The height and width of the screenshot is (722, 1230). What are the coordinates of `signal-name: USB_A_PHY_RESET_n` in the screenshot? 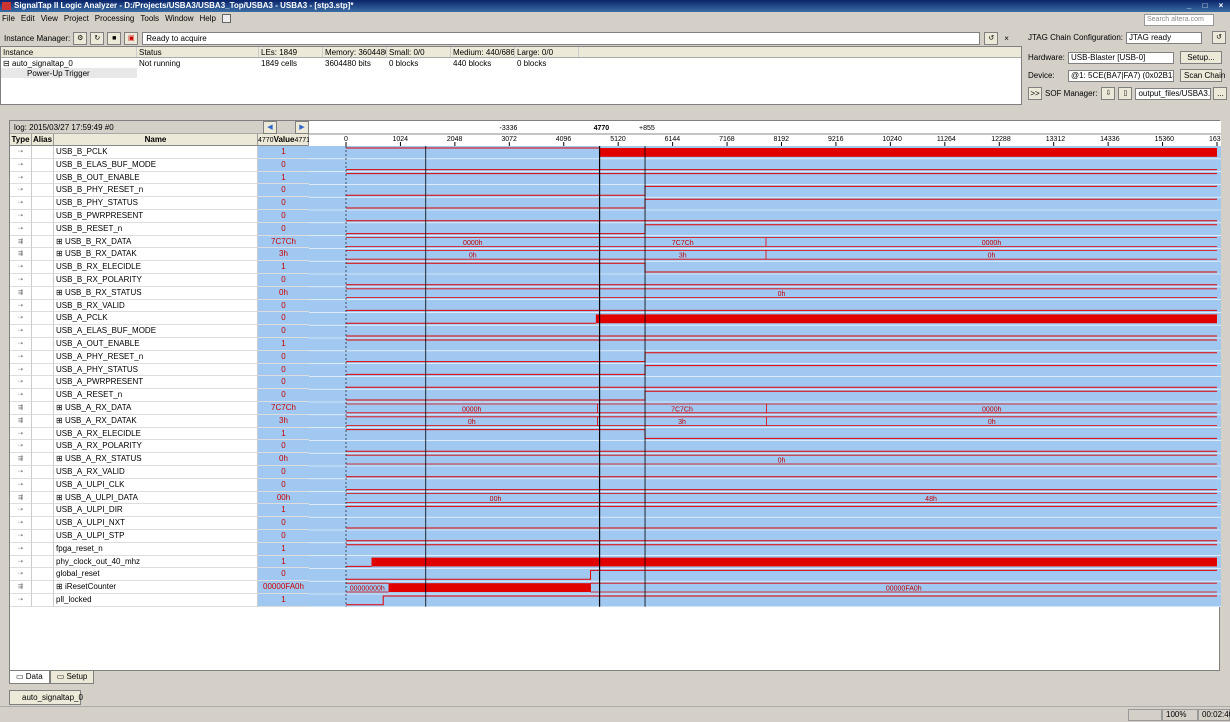 It's located at (156, 357).